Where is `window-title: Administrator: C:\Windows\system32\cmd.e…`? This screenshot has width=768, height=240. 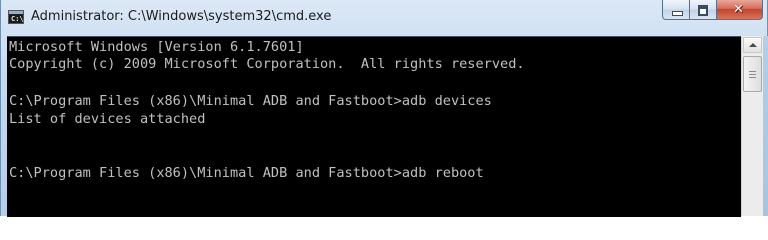
window-title: Administrator: C:\Windows\system32\cmd.e… is located at coordinates (181, 16).